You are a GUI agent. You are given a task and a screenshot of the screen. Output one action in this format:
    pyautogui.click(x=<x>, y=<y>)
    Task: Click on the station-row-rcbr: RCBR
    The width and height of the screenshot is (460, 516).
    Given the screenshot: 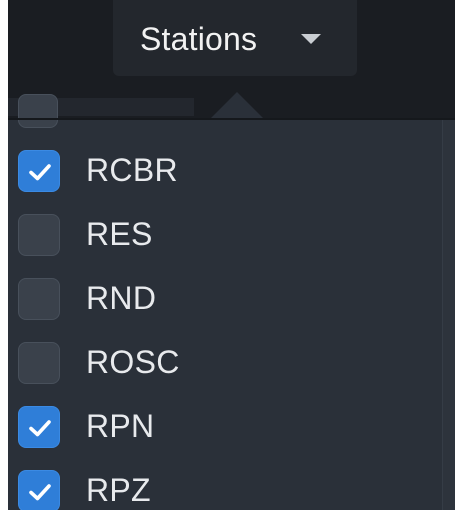 What is the action you would take?
    pyautogui.click(x=223, y=170)
    